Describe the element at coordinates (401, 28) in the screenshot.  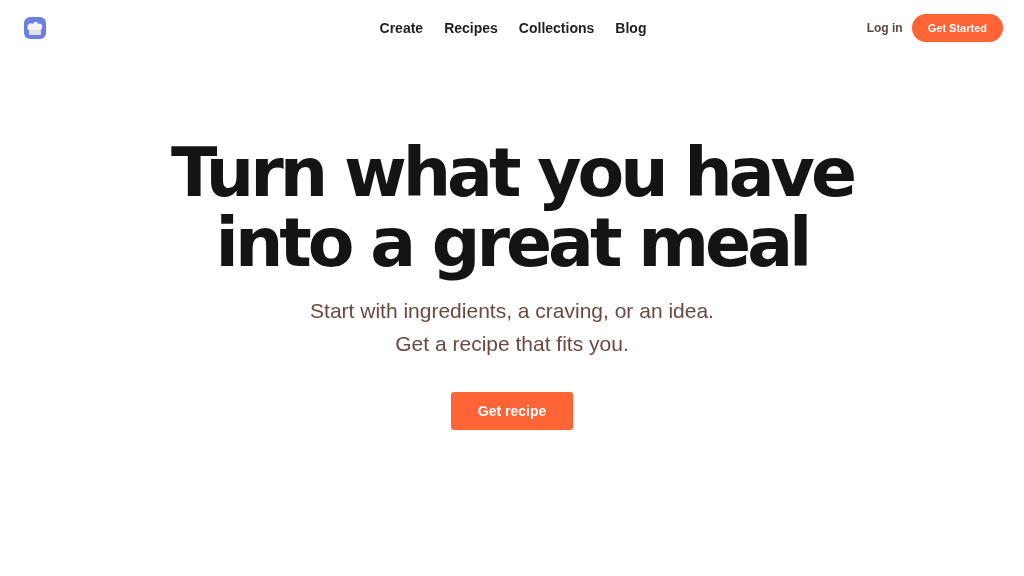
I see `nav-link: Create` at that location.